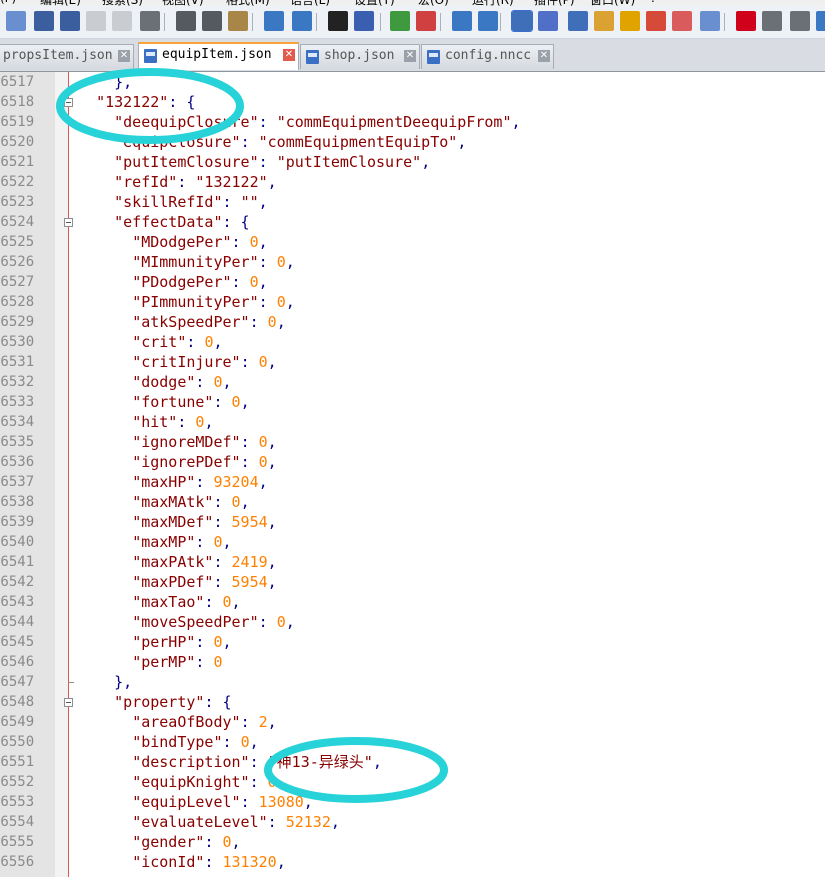 The image size is (825, 877). What do you see at coordinates (724, 22) in the screenshot?
I see `toolbar-separator` at bounding box center [724, 22].